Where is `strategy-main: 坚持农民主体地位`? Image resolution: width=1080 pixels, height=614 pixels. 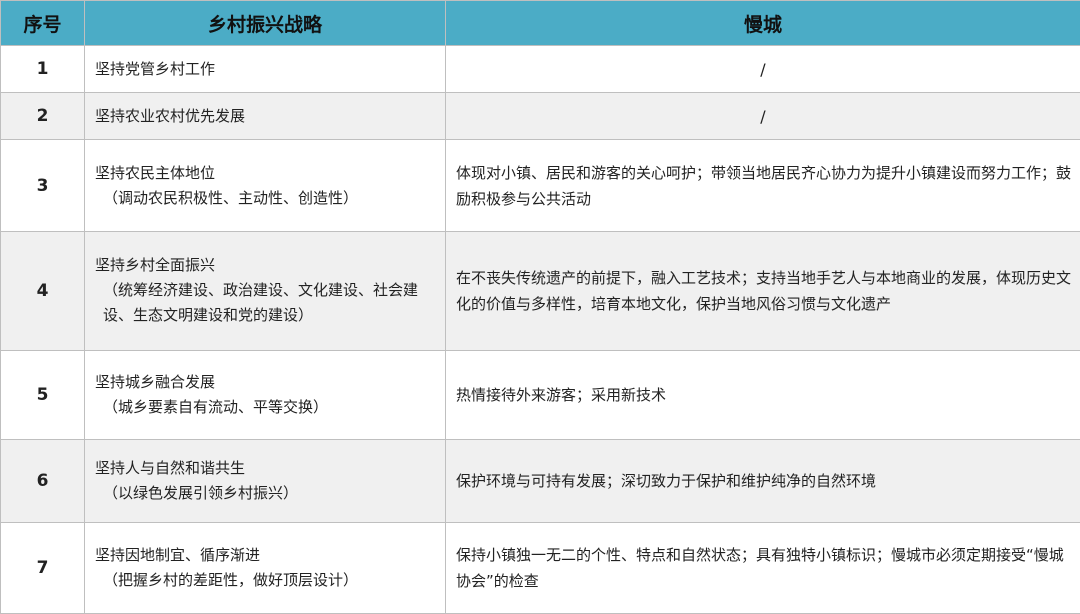 strategy-main: 坚持农民主体地位 is located at coordinates (155, 172).